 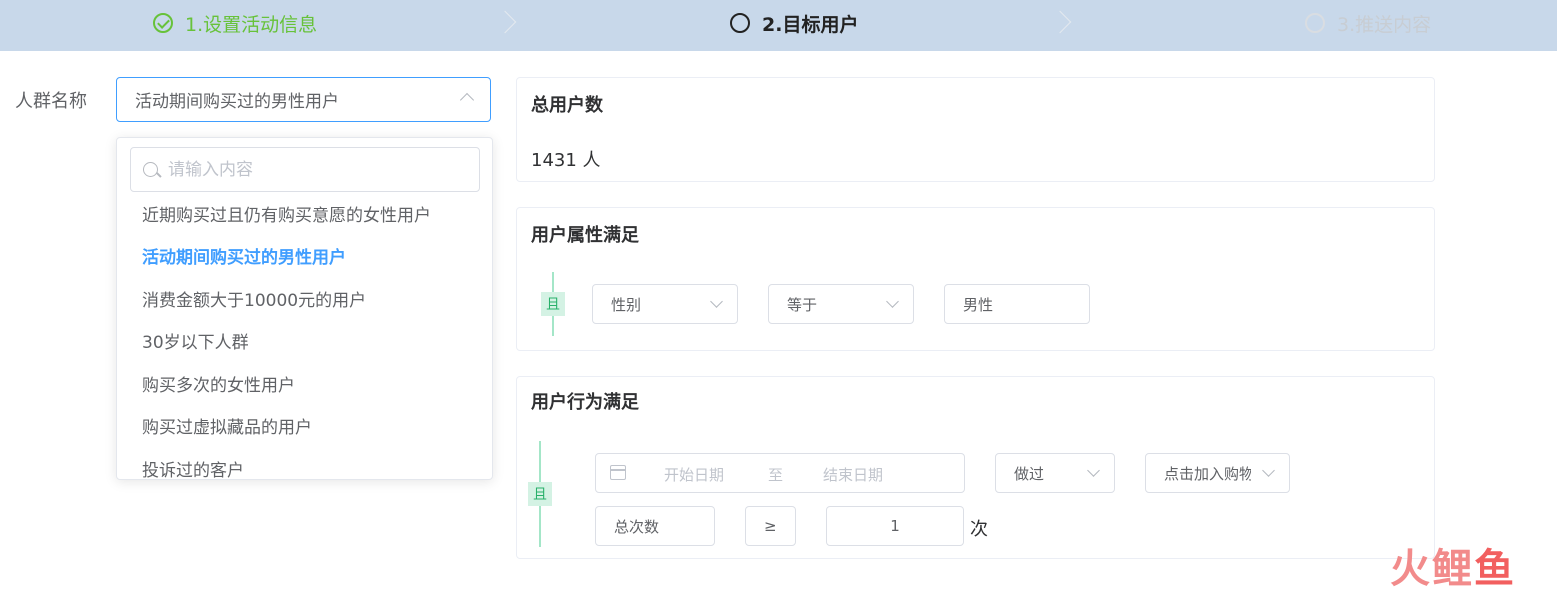 What do you see at coordinates (467, 100) in the screenshot?
I see `chevron-up-icon` at bounding box center [467, 100].